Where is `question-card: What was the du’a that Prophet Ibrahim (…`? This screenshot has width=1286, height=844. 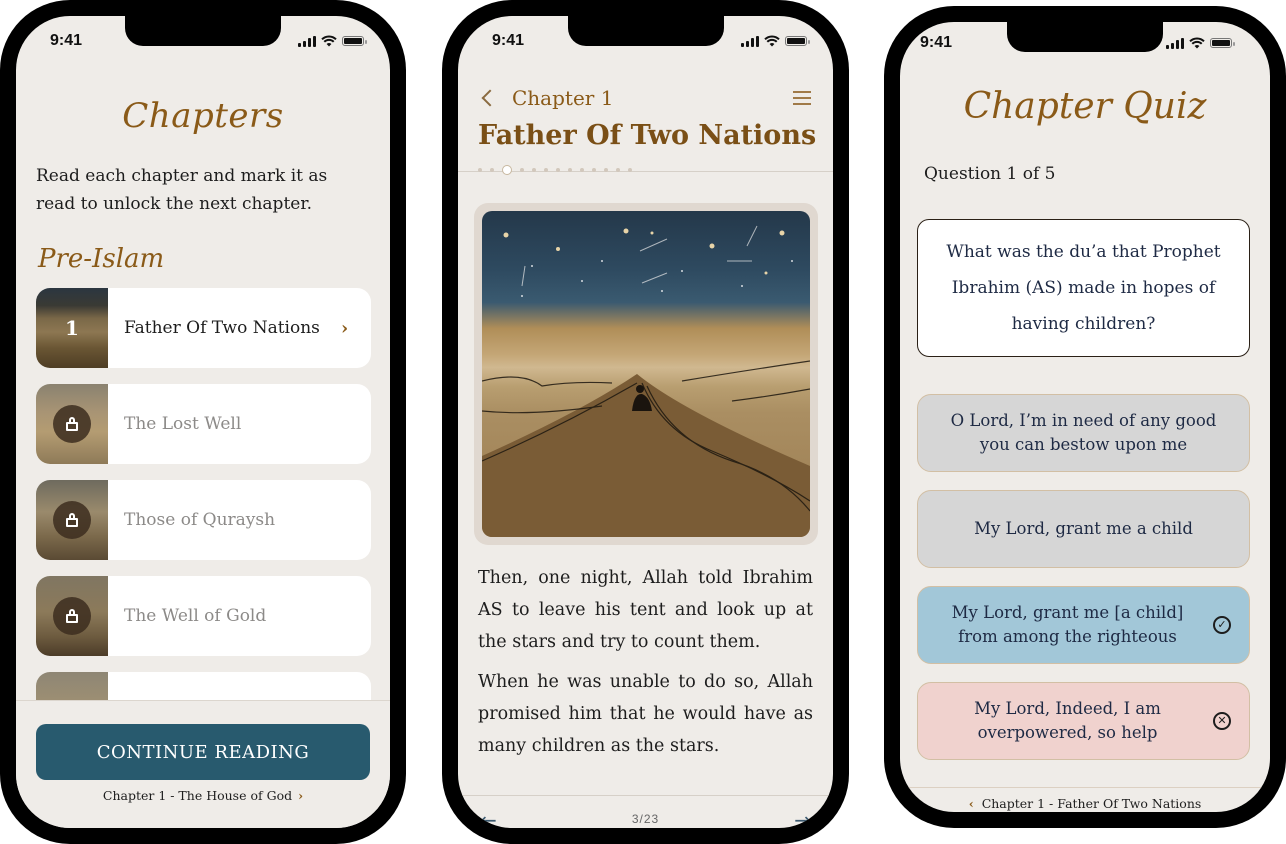
question-card: What was the du’a that Prophet Ibrahim (… is located at coordinates (1083, 288).